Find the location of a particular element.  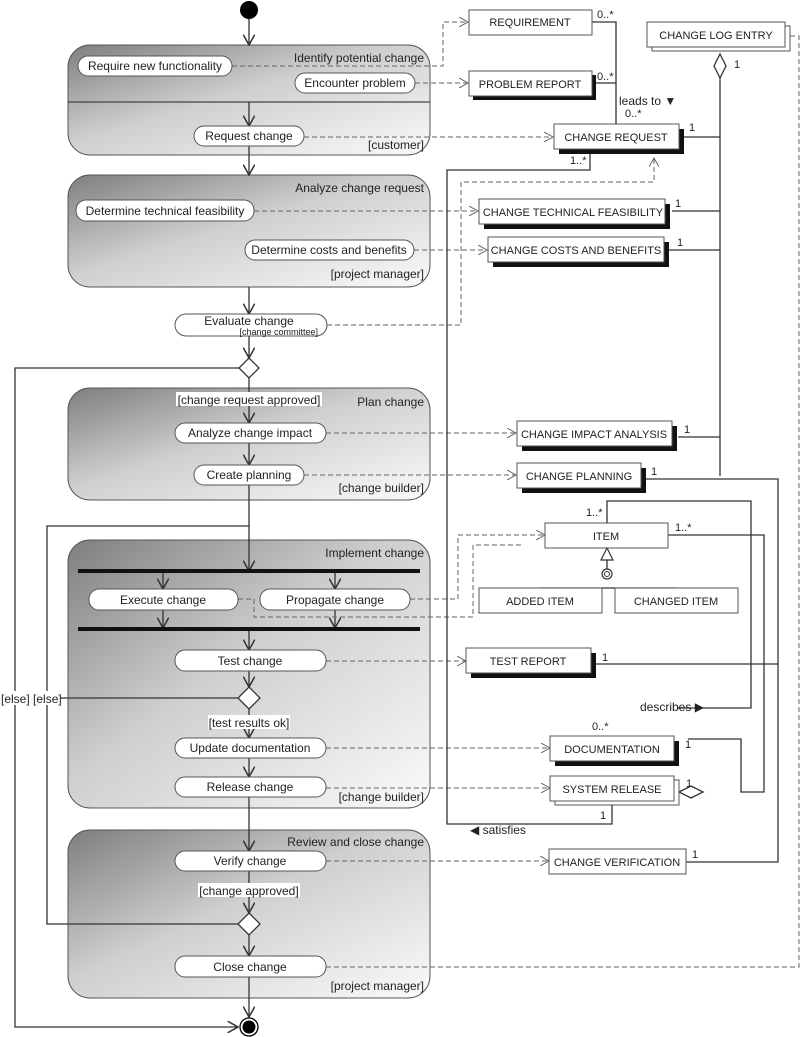

activity-propagate: Propagate change is located at coordinates (335, 599).